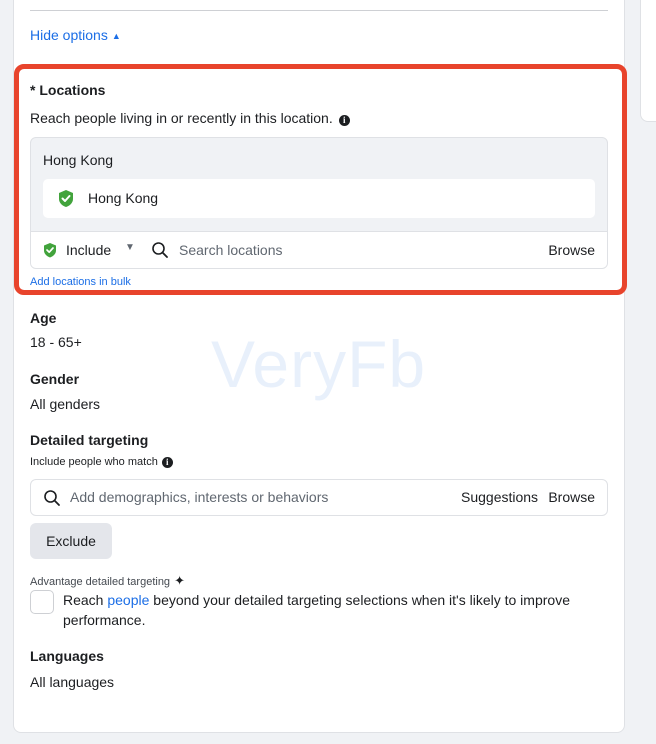  I want to click on advantage-checkbox, so click(42, 602).